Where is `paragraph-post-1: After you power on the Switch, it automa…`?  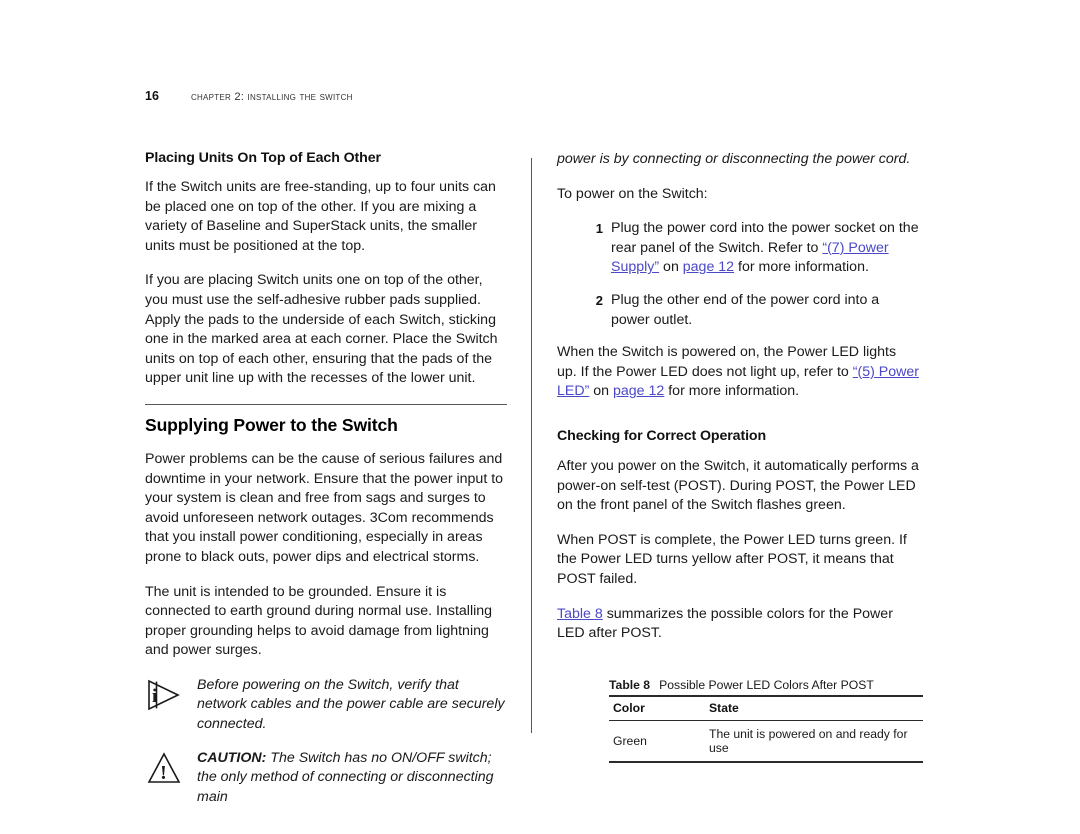
paragraph-post-1: After you power on the Switch, it automa… is located at coordinates (738, 485).